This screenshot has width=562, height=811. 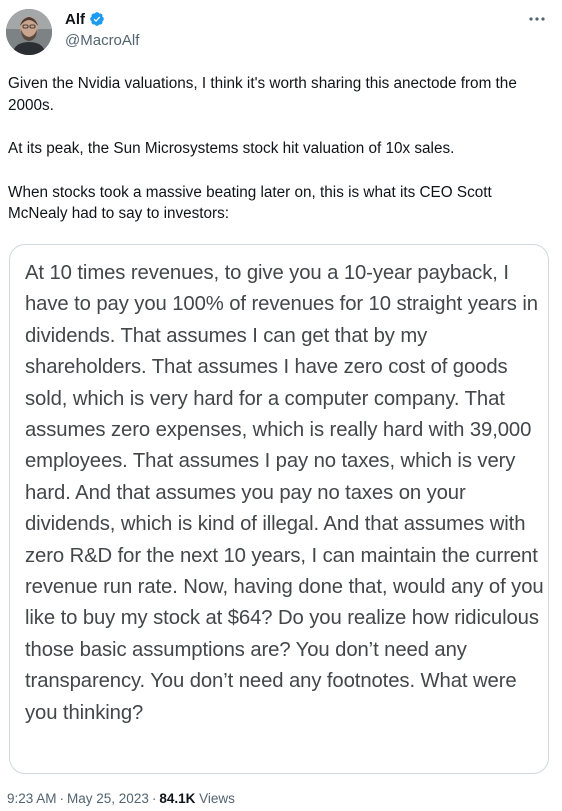 I want to click on verified-badge-icon, so click(x=97, y=19).